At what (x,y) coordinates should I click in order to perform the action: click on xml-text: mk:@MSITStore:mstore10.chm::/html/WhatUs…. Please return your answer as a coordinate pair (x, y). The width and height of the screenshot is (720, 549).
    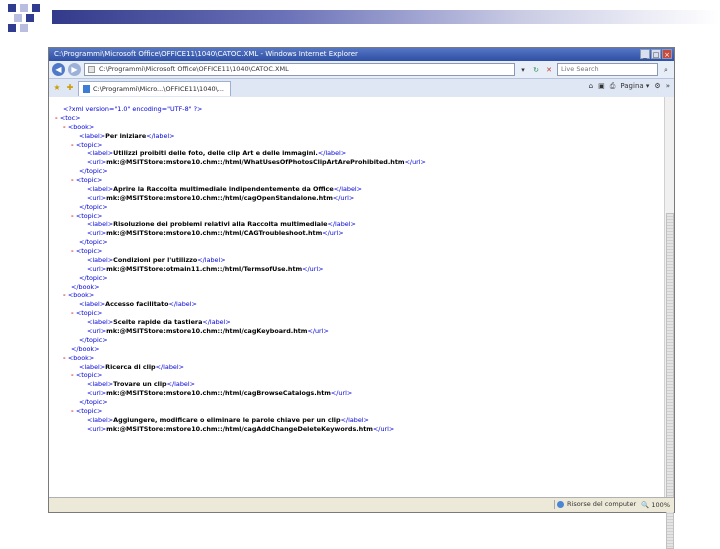
    Looking at the image, I should click on (255, 162).